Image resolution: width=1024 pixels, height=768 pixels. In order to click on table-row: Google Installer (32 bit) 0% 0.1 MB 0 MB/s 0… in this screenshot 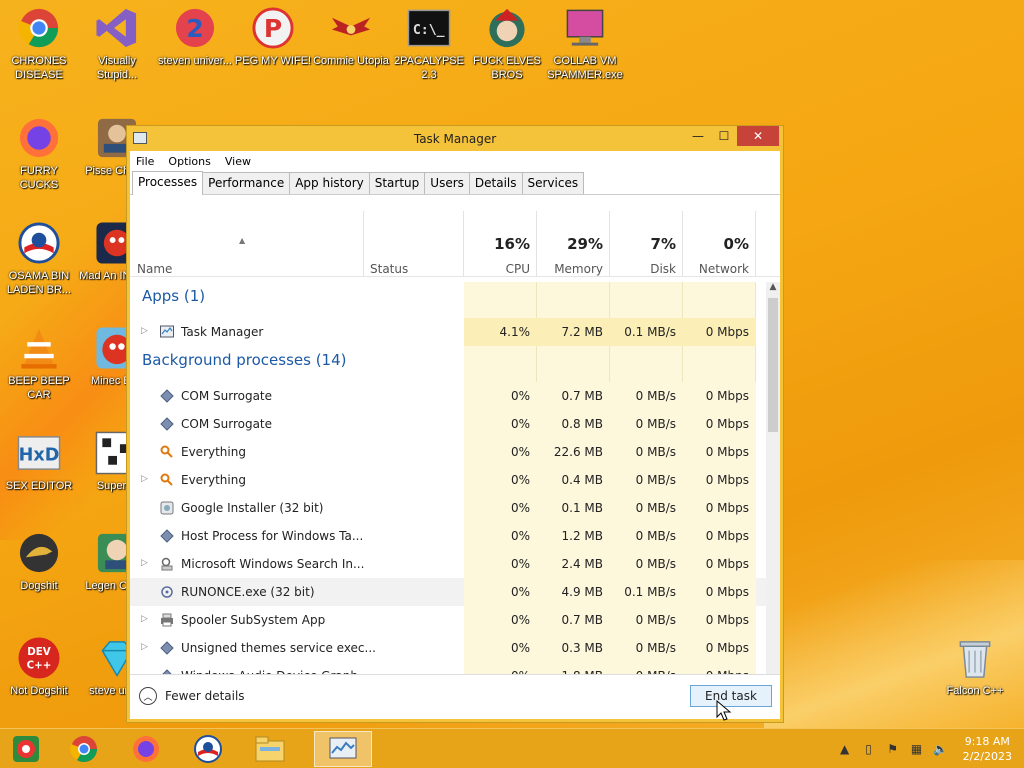, I will do `click(448, 508)`.